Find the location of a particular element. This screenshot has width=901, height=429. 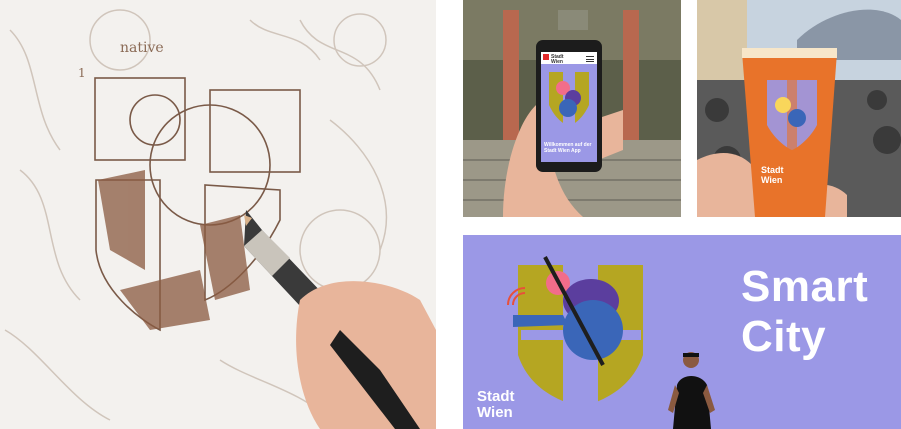

sketch-step-number: 1 is located at coordinates (82, 73).